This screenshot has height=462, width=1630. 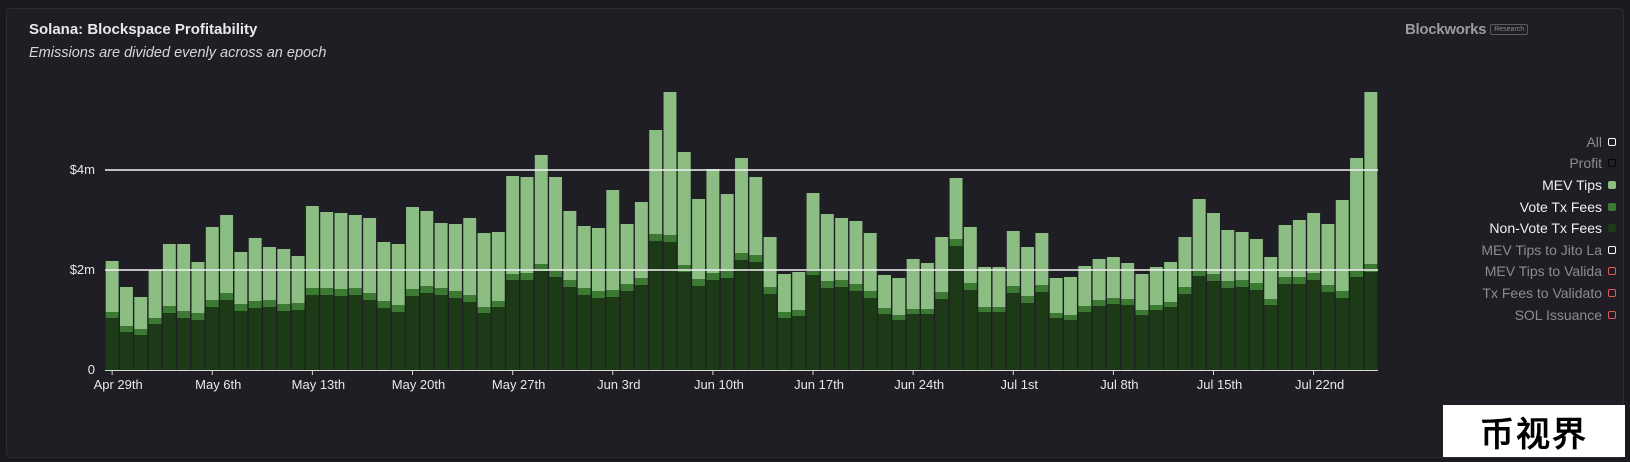 What do you see at coordinates (1543, 271) in the screenshot?
I see `legend-label: MEV Tips to Valida` at bounding box center [1543, 271].